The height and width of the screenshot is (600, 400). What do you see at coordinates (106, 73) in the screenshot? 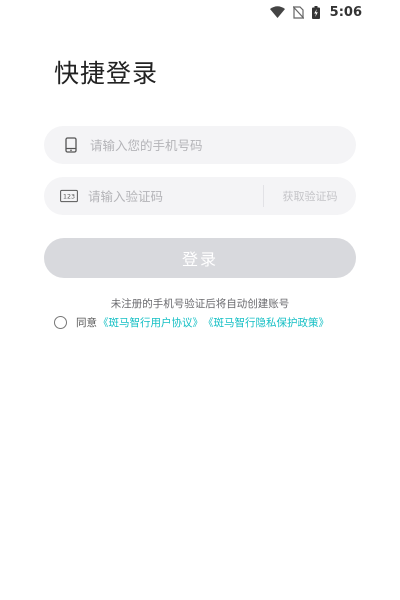
I see `page-title: 快捷登录` at bounding box center [106, 73].